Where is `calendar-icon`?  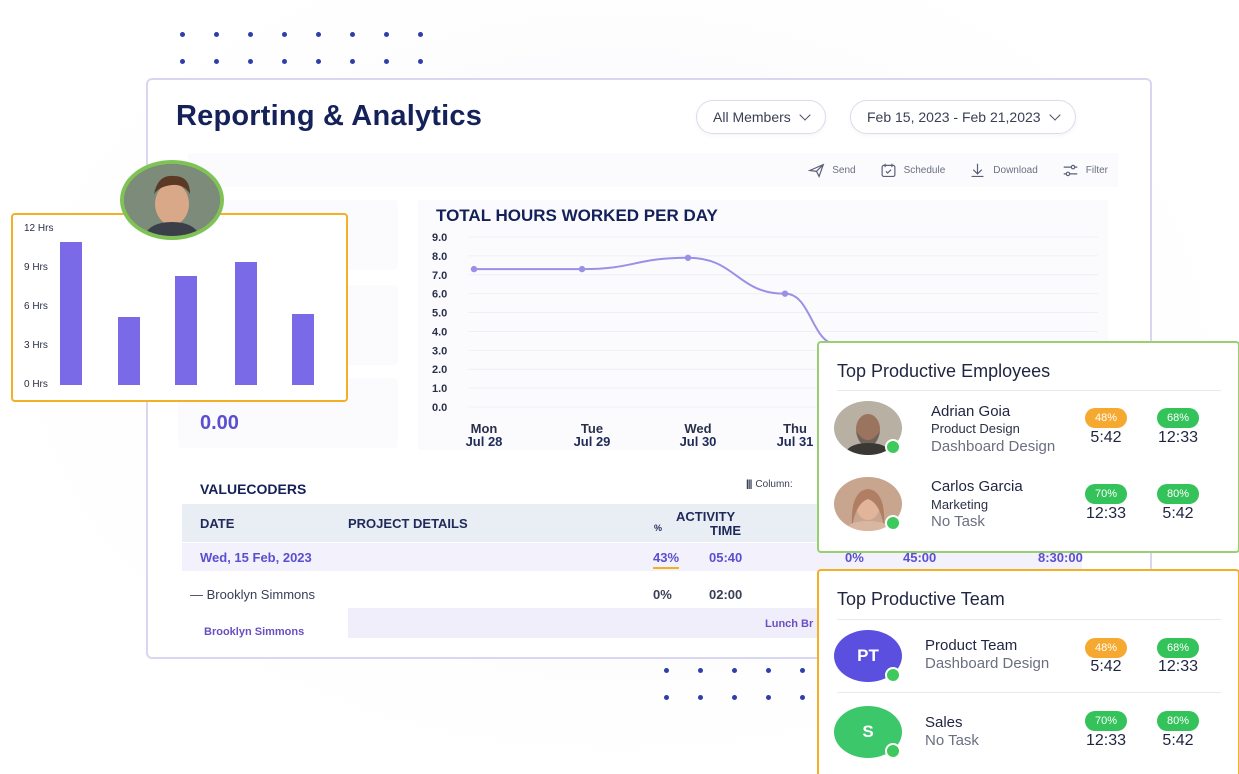
calendar-icon is located at coordinates (888, 170).